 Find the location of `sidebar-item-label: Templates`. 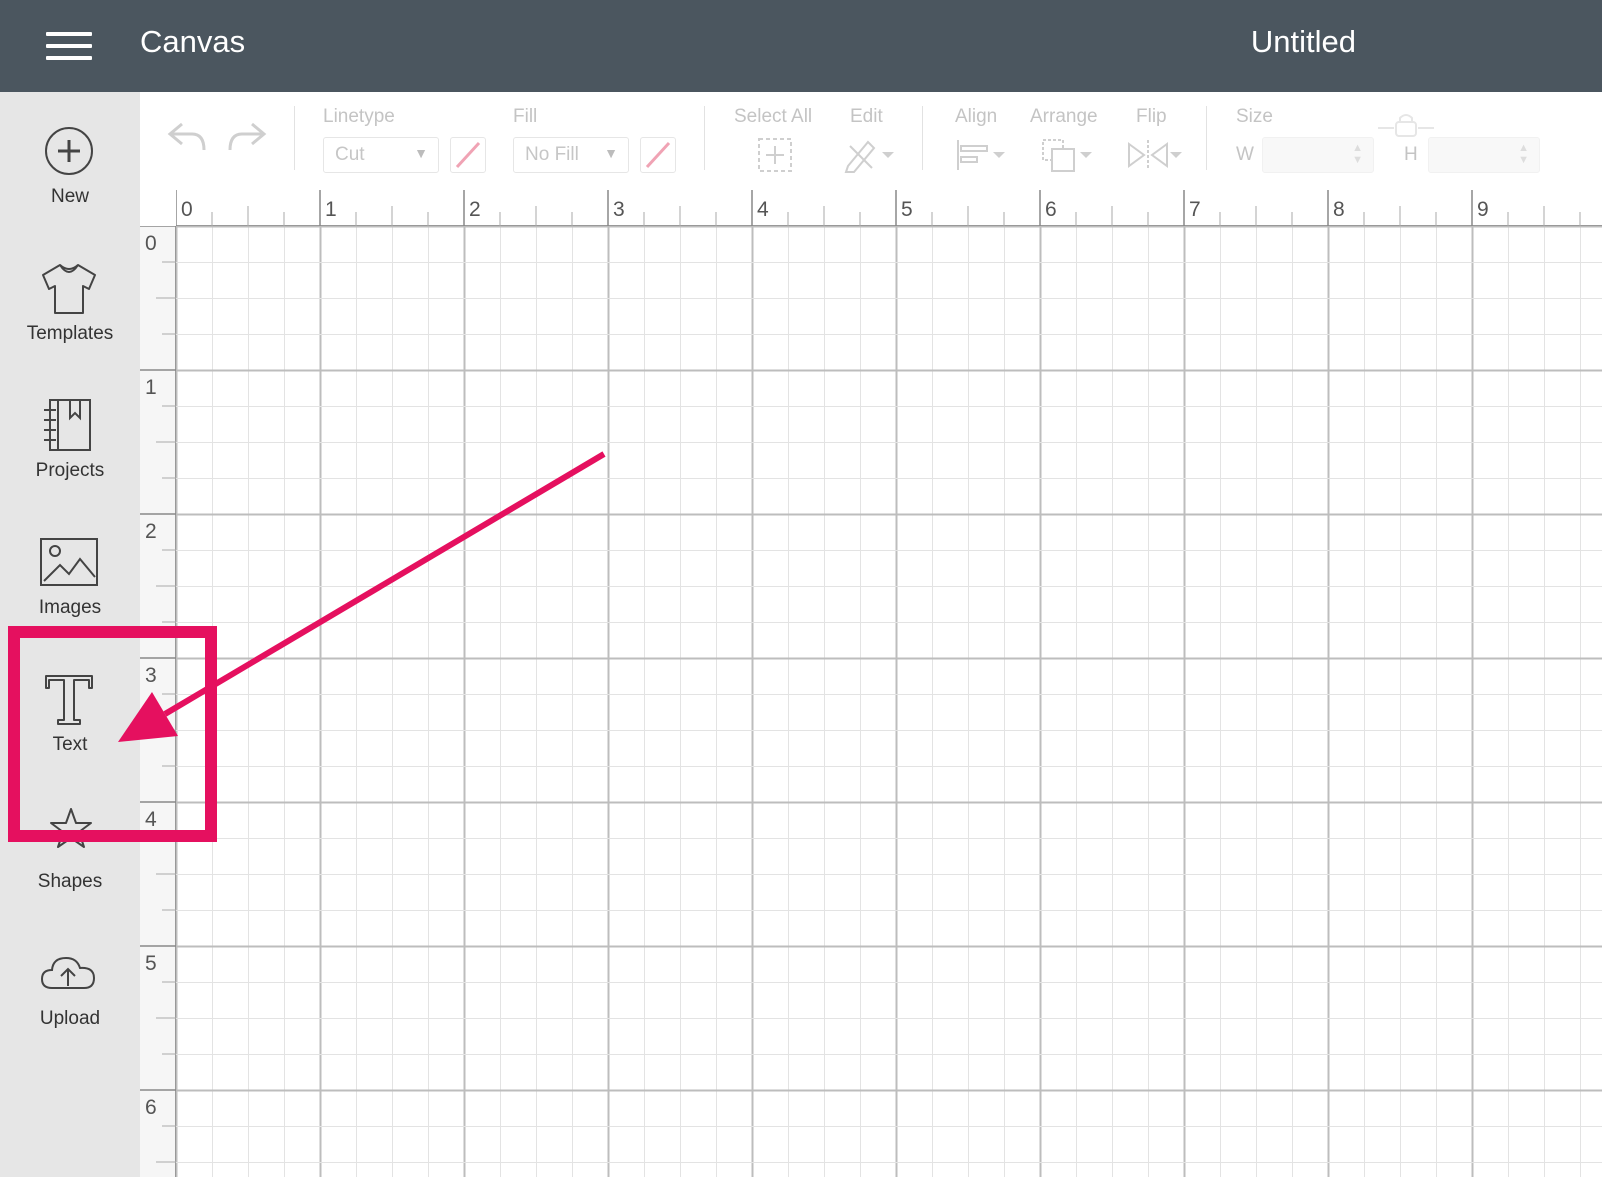

sidebar-item-label: Templates is located at coordinates (70, 333).